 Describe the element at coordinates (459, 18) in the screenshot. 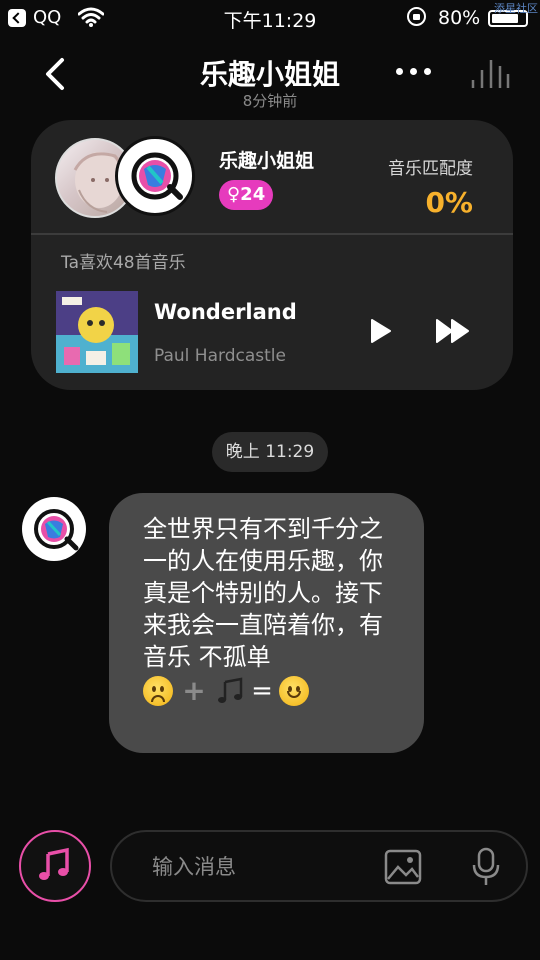

I see `battery-percent: 80%` at that location.